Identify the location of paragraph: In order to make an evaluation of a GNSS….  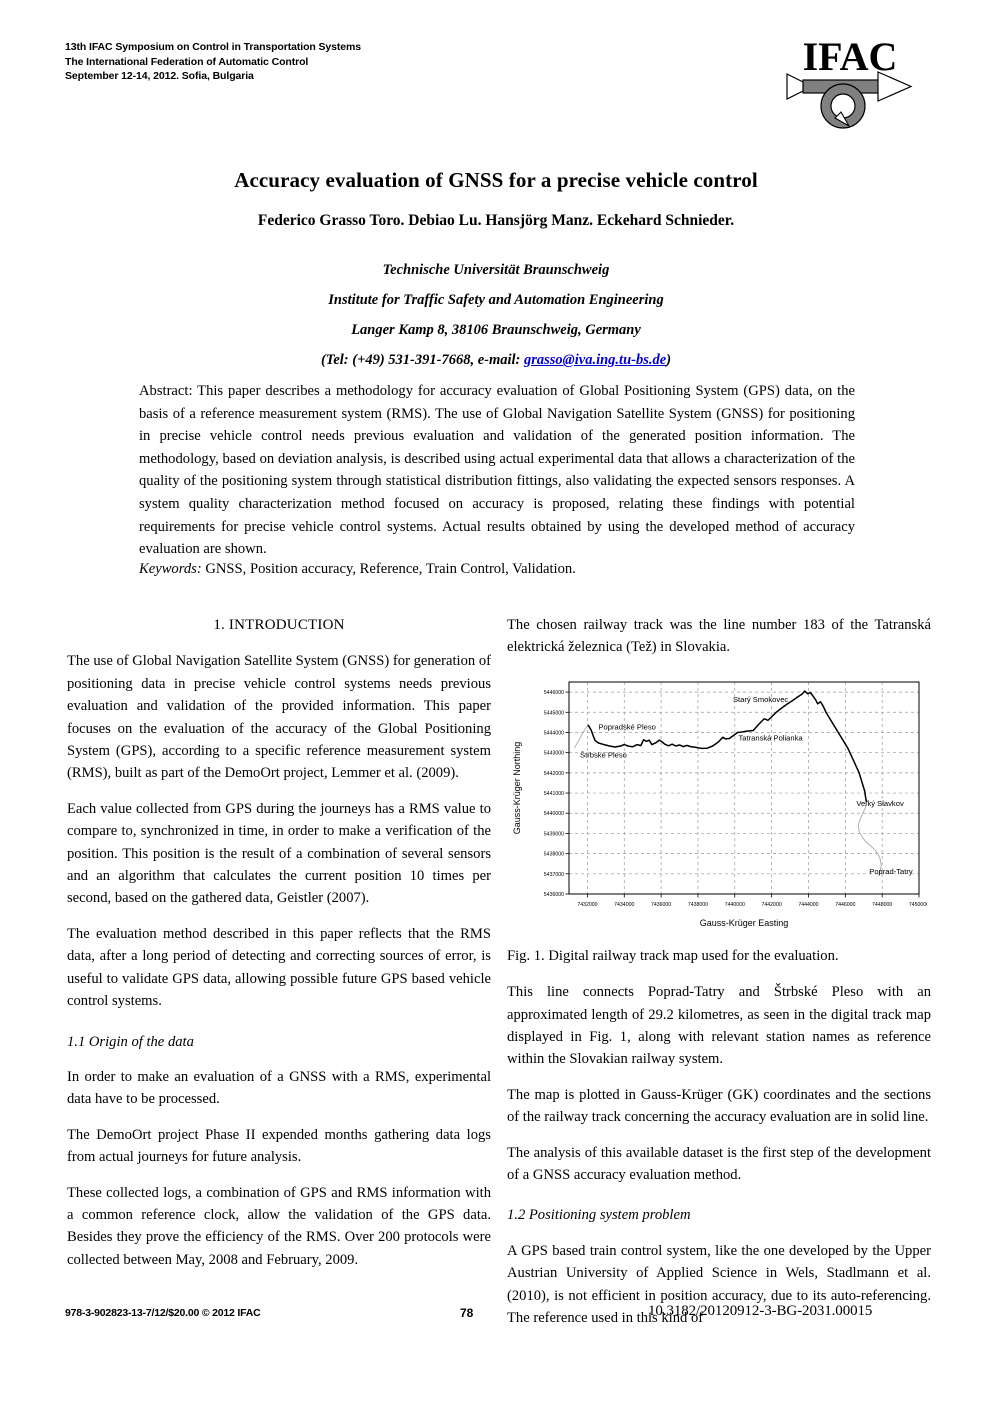
(279, 1088).